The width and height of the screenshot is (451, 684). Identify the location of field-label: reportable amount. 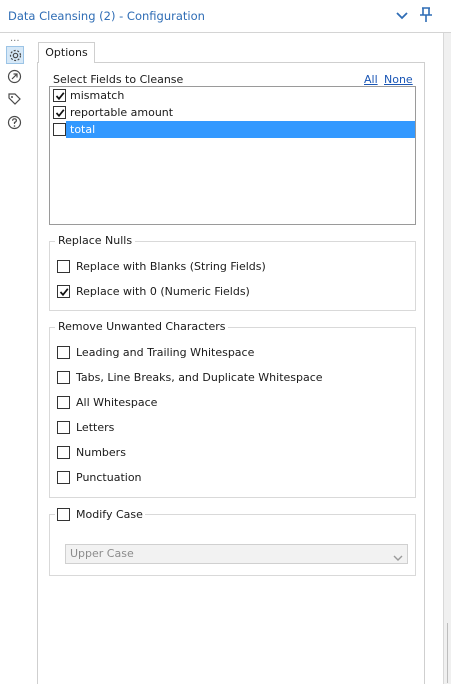
(122, 112).